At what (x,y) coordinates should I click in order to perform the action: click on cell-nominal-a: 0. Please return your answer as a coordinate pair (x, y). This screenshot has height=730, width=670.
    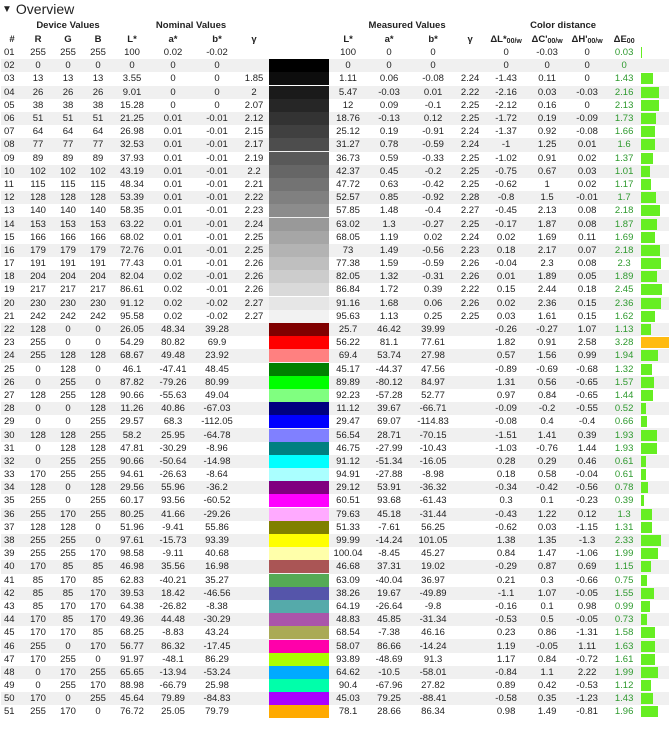
    Looking at the image, I should click on (173, 92).